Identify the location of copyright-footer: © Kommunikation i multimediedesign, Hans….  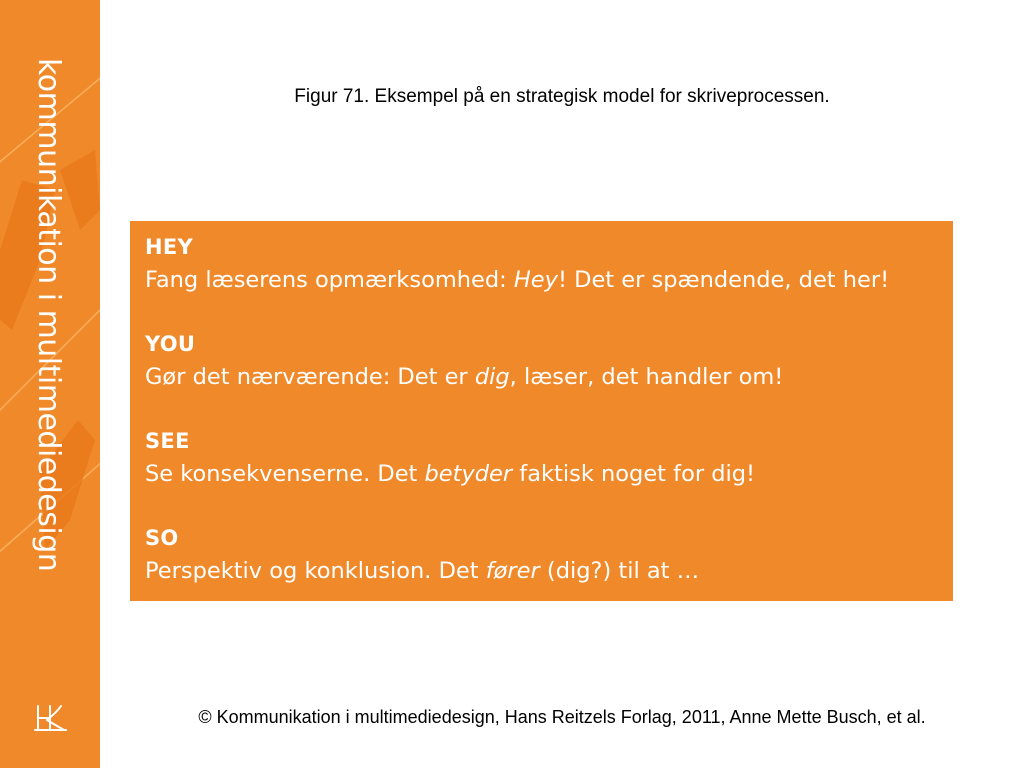
(562, 717).